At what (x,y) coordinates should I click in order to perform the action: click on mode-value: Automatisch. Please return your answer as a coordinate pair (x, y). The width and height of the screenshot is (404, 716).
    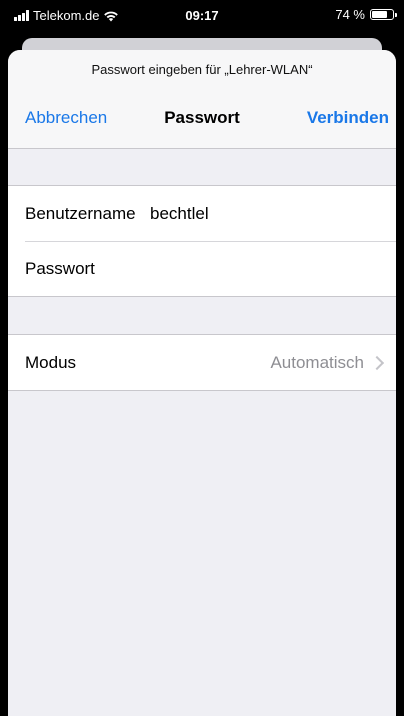
    Looking at the image, I should click on (317, 362).